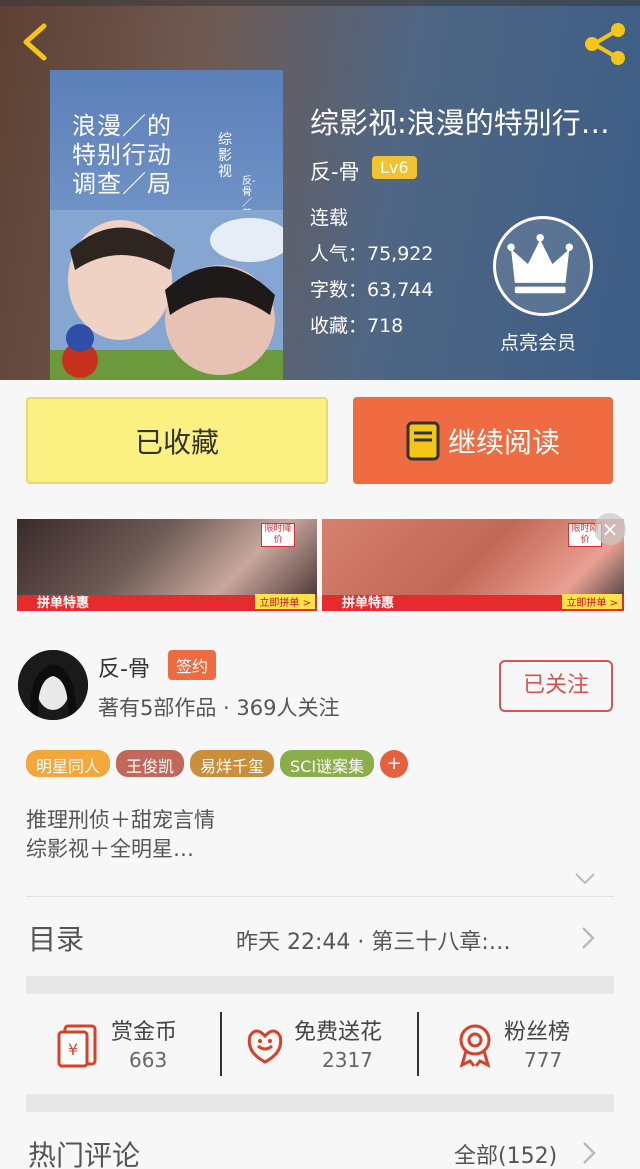 This screenshot has height=1169, width=640. I want to click on all-comments-link: 全部(152), so click(505, 1153).